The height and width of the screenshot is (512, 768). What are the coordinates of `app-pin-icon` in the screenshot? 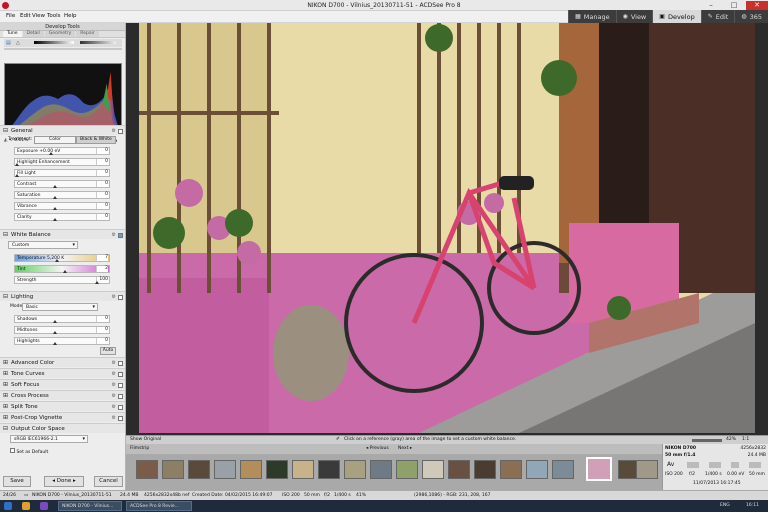 It's located at (44, 506).